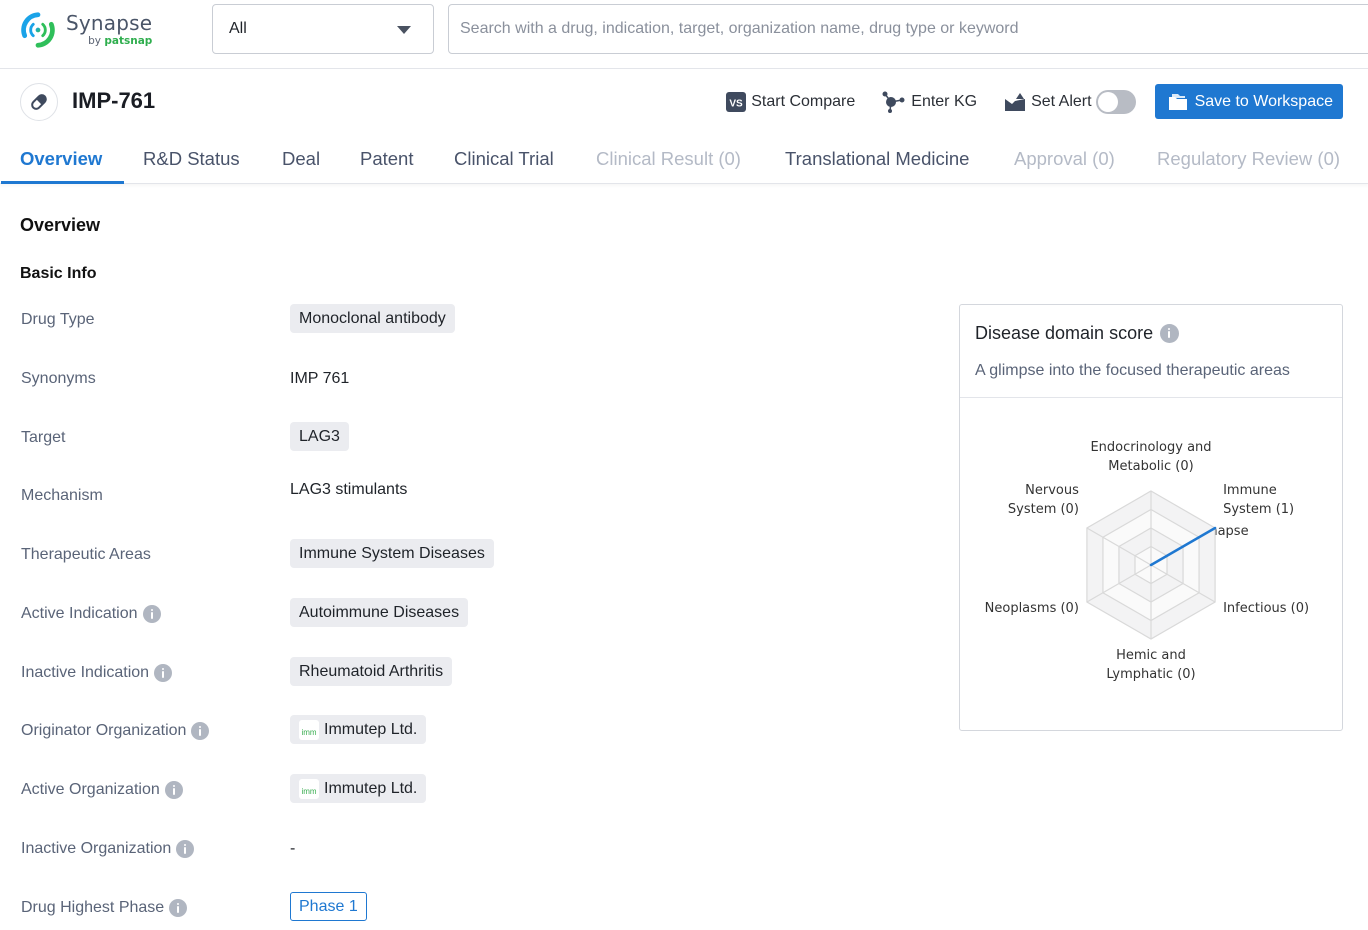  I want to click on field-label: Inactive Indication, so click(97, 673).